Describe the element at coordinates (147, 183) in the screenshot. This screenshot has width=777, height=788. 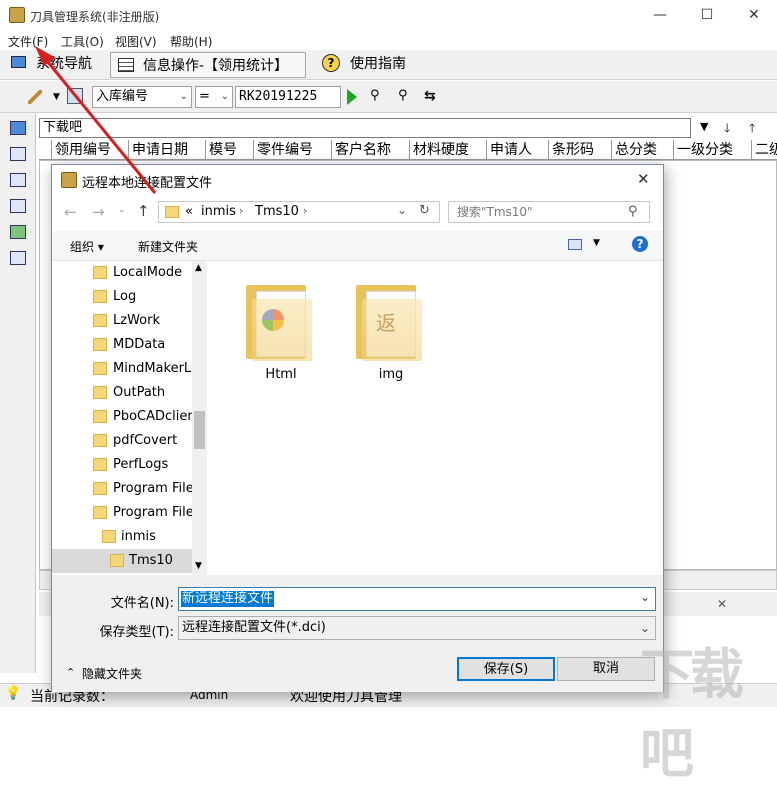
I see `dialog-title: 远程本地连接配置文件` at that location.